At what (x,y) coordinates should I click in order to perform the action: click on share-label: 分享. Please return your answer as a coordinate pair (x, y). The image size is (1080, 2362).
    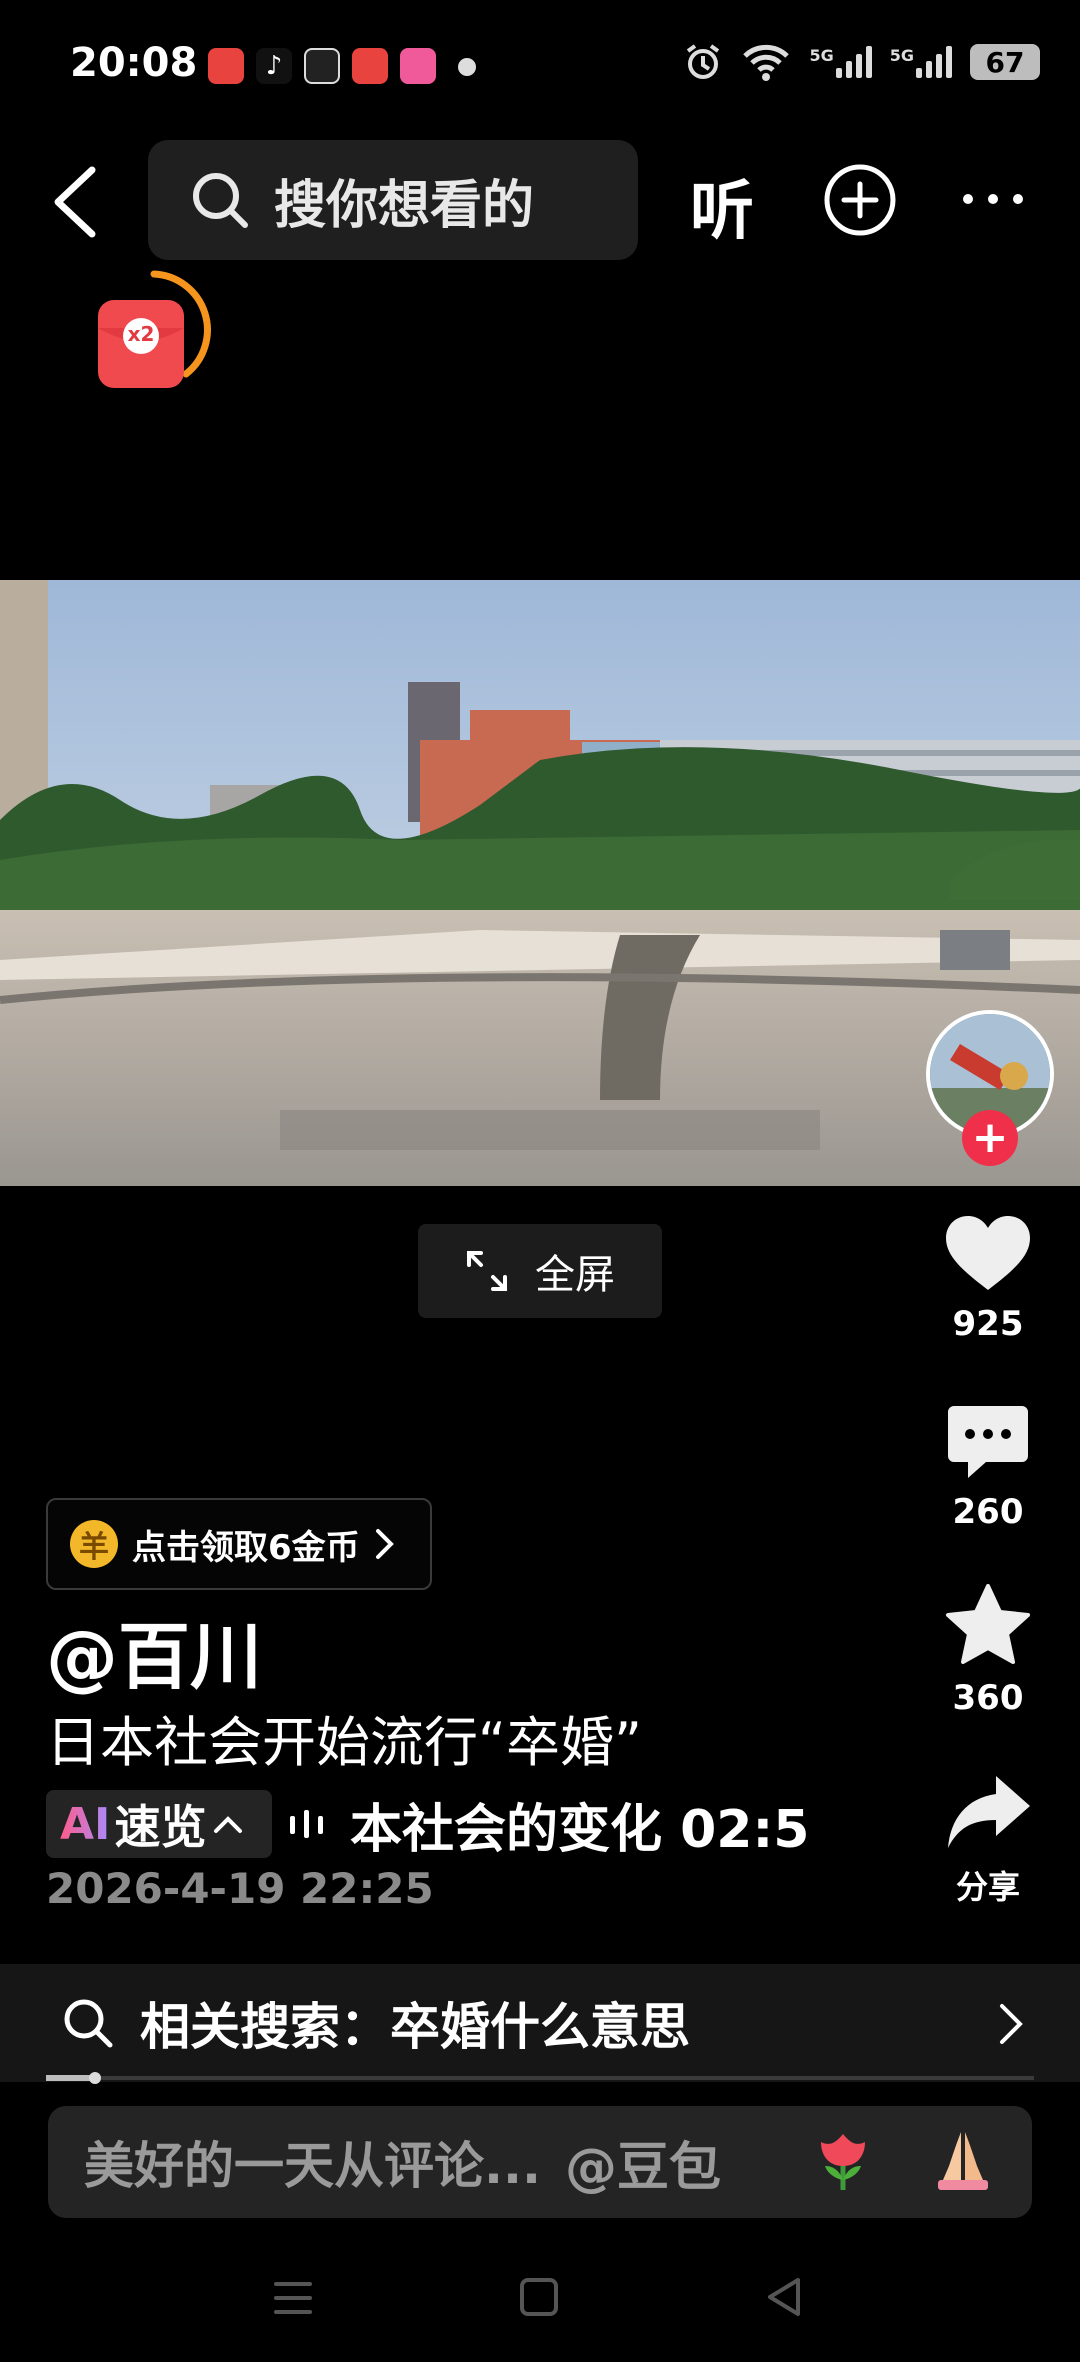
    Looking at the image, I should click on (987, 1887).